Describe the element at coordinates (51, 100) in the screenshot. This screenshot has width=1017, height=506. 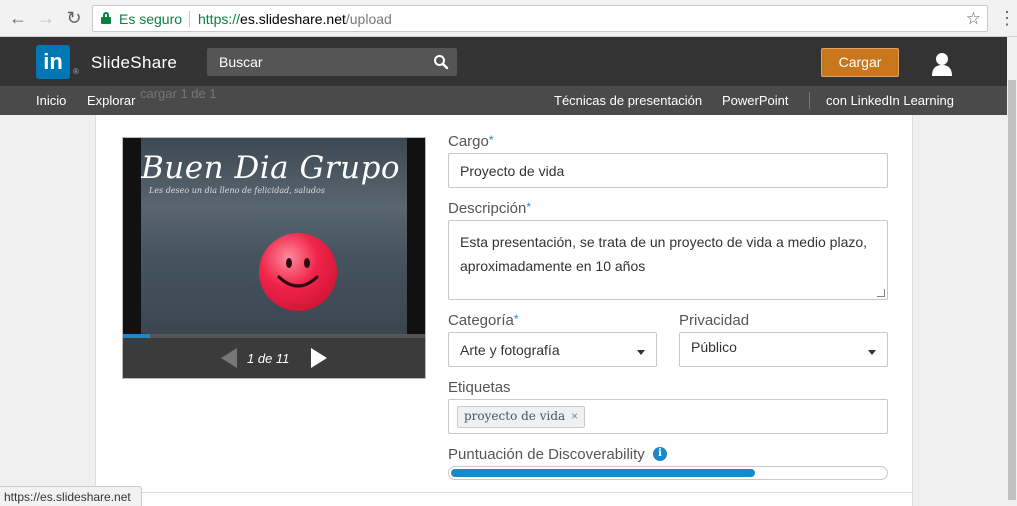
I see `nav-inicio: Inicio` at that location.